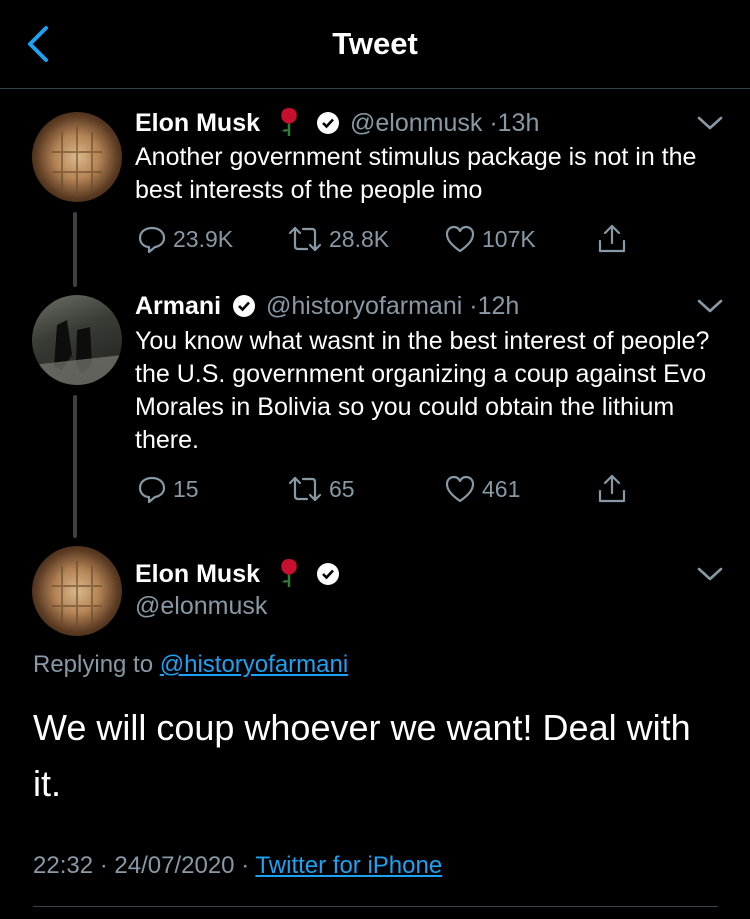 The height and width of the screenshot is (919, 750). Describe the element at coordinates (359, 238) in the screenshot. I see `retweet-count: 28.8K` at that location.